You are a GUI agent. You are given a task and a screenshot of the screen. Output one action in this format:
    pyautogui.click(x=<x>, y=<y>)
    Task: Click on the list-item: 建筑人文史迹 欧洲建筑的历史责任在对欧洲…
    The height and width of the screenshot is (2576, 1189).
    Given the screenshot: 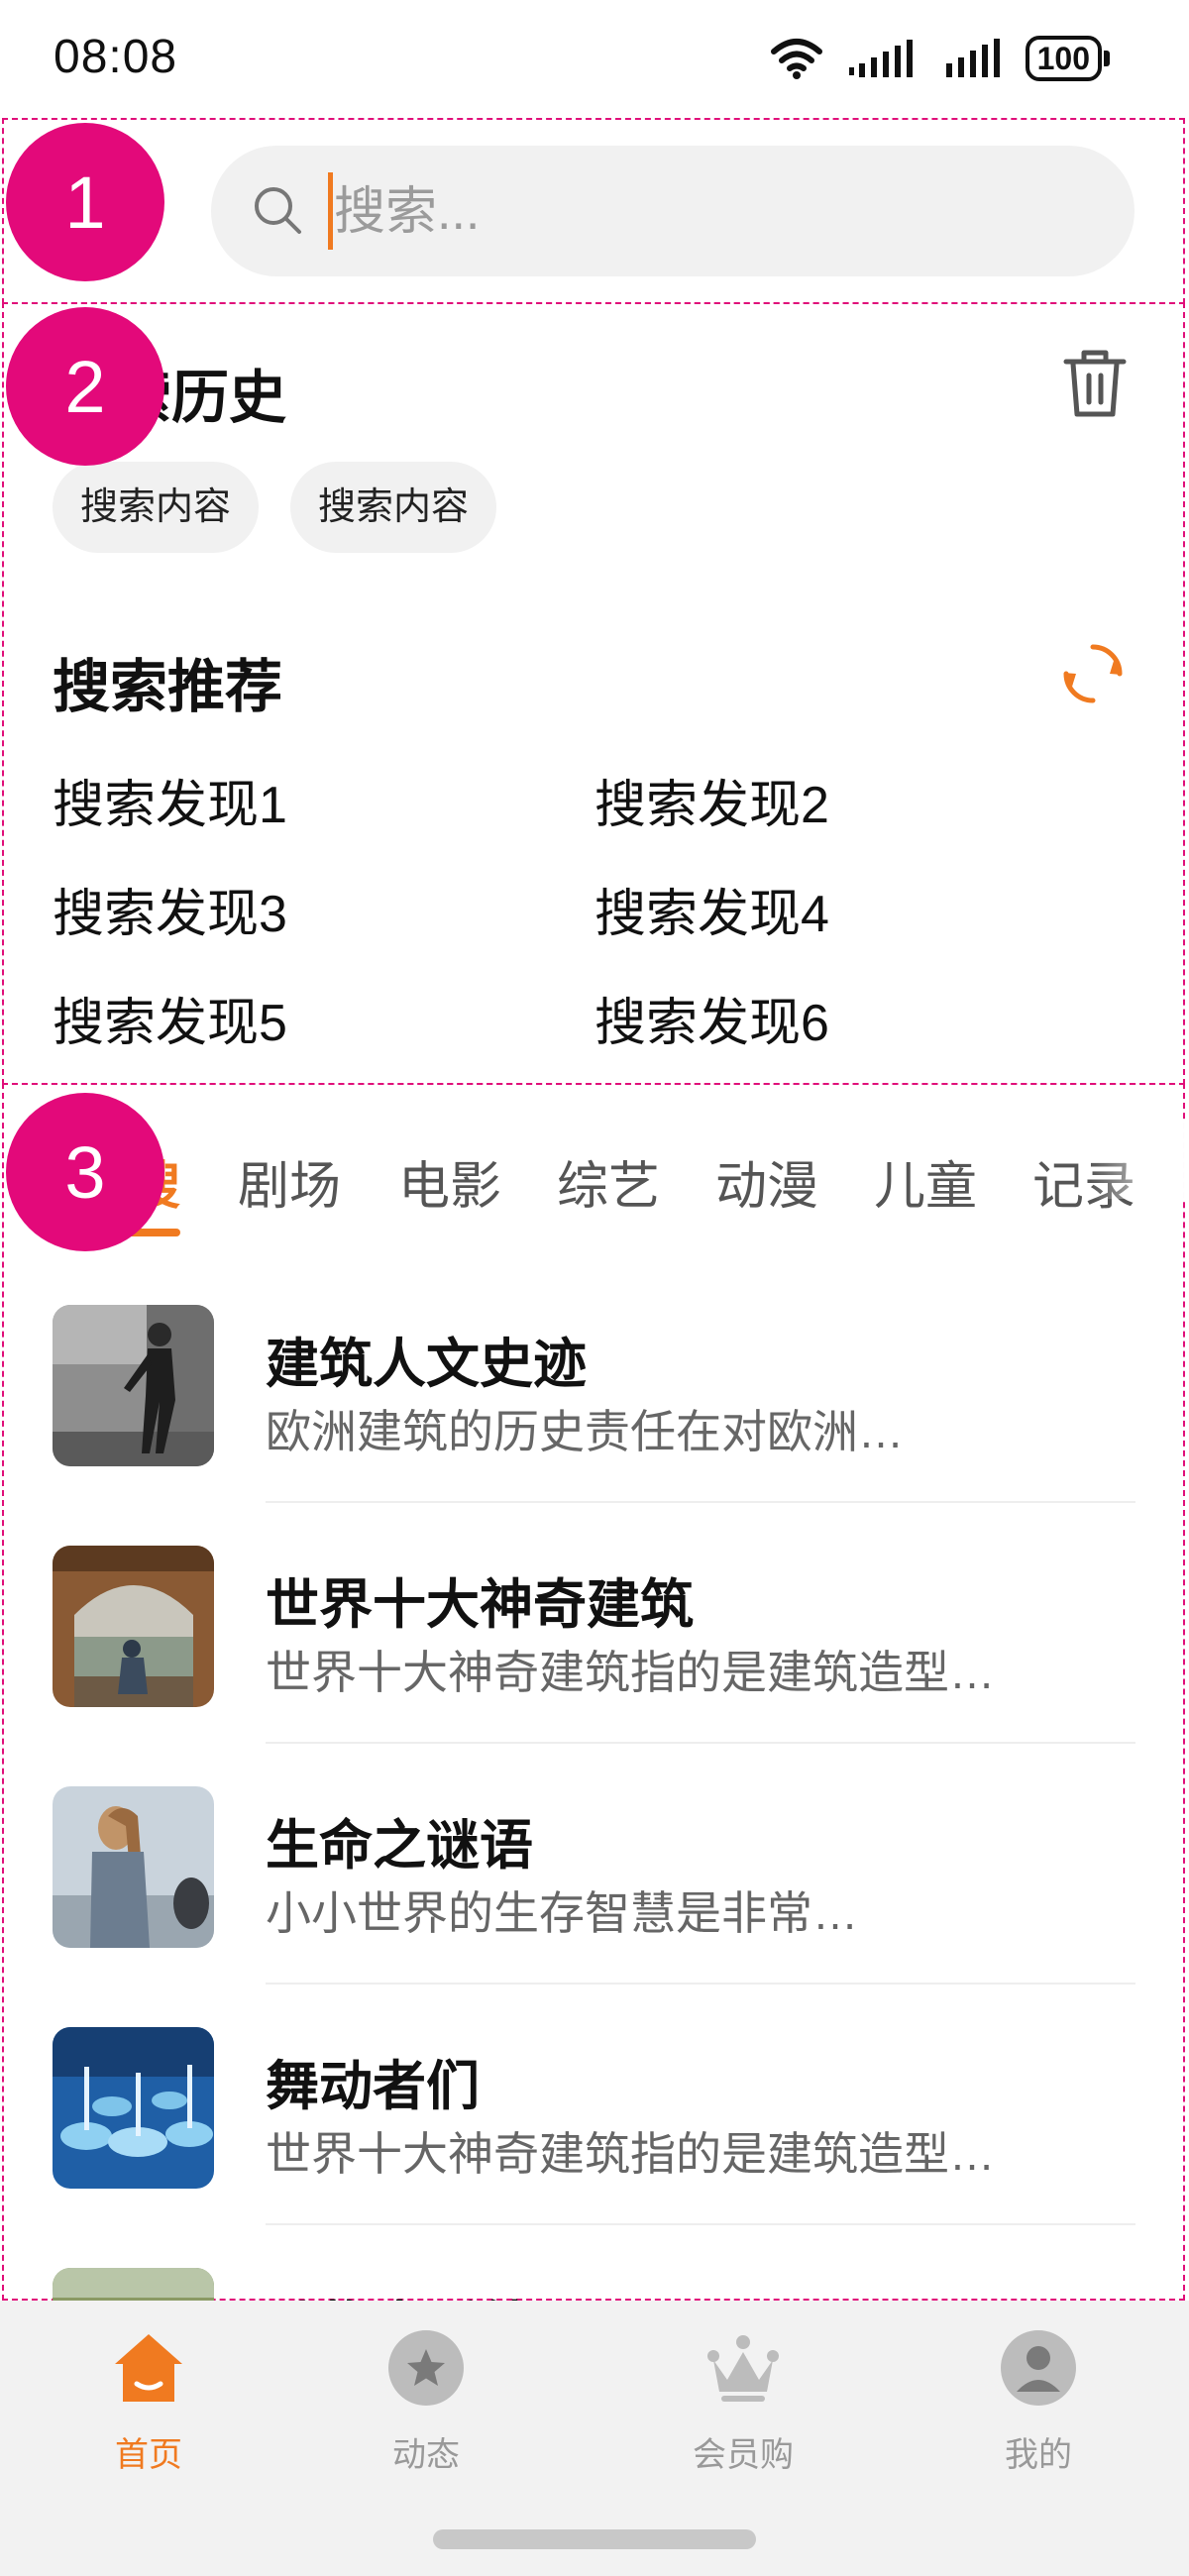 What is the action you would take?
    pyautogui.click(x=592, y=1425)
    